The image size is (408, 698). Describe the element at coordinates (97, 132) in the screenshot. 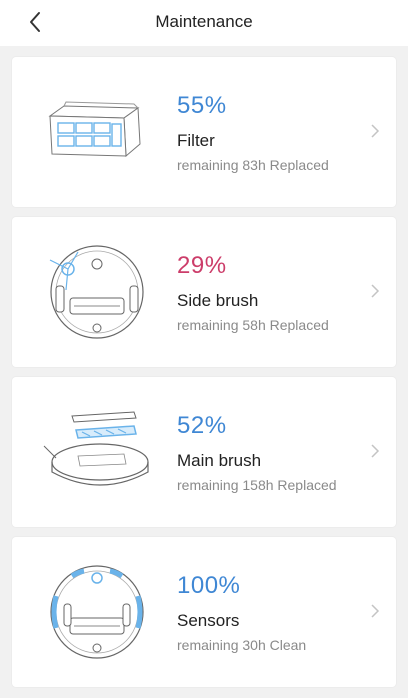

I see `filter-icon` at that location.